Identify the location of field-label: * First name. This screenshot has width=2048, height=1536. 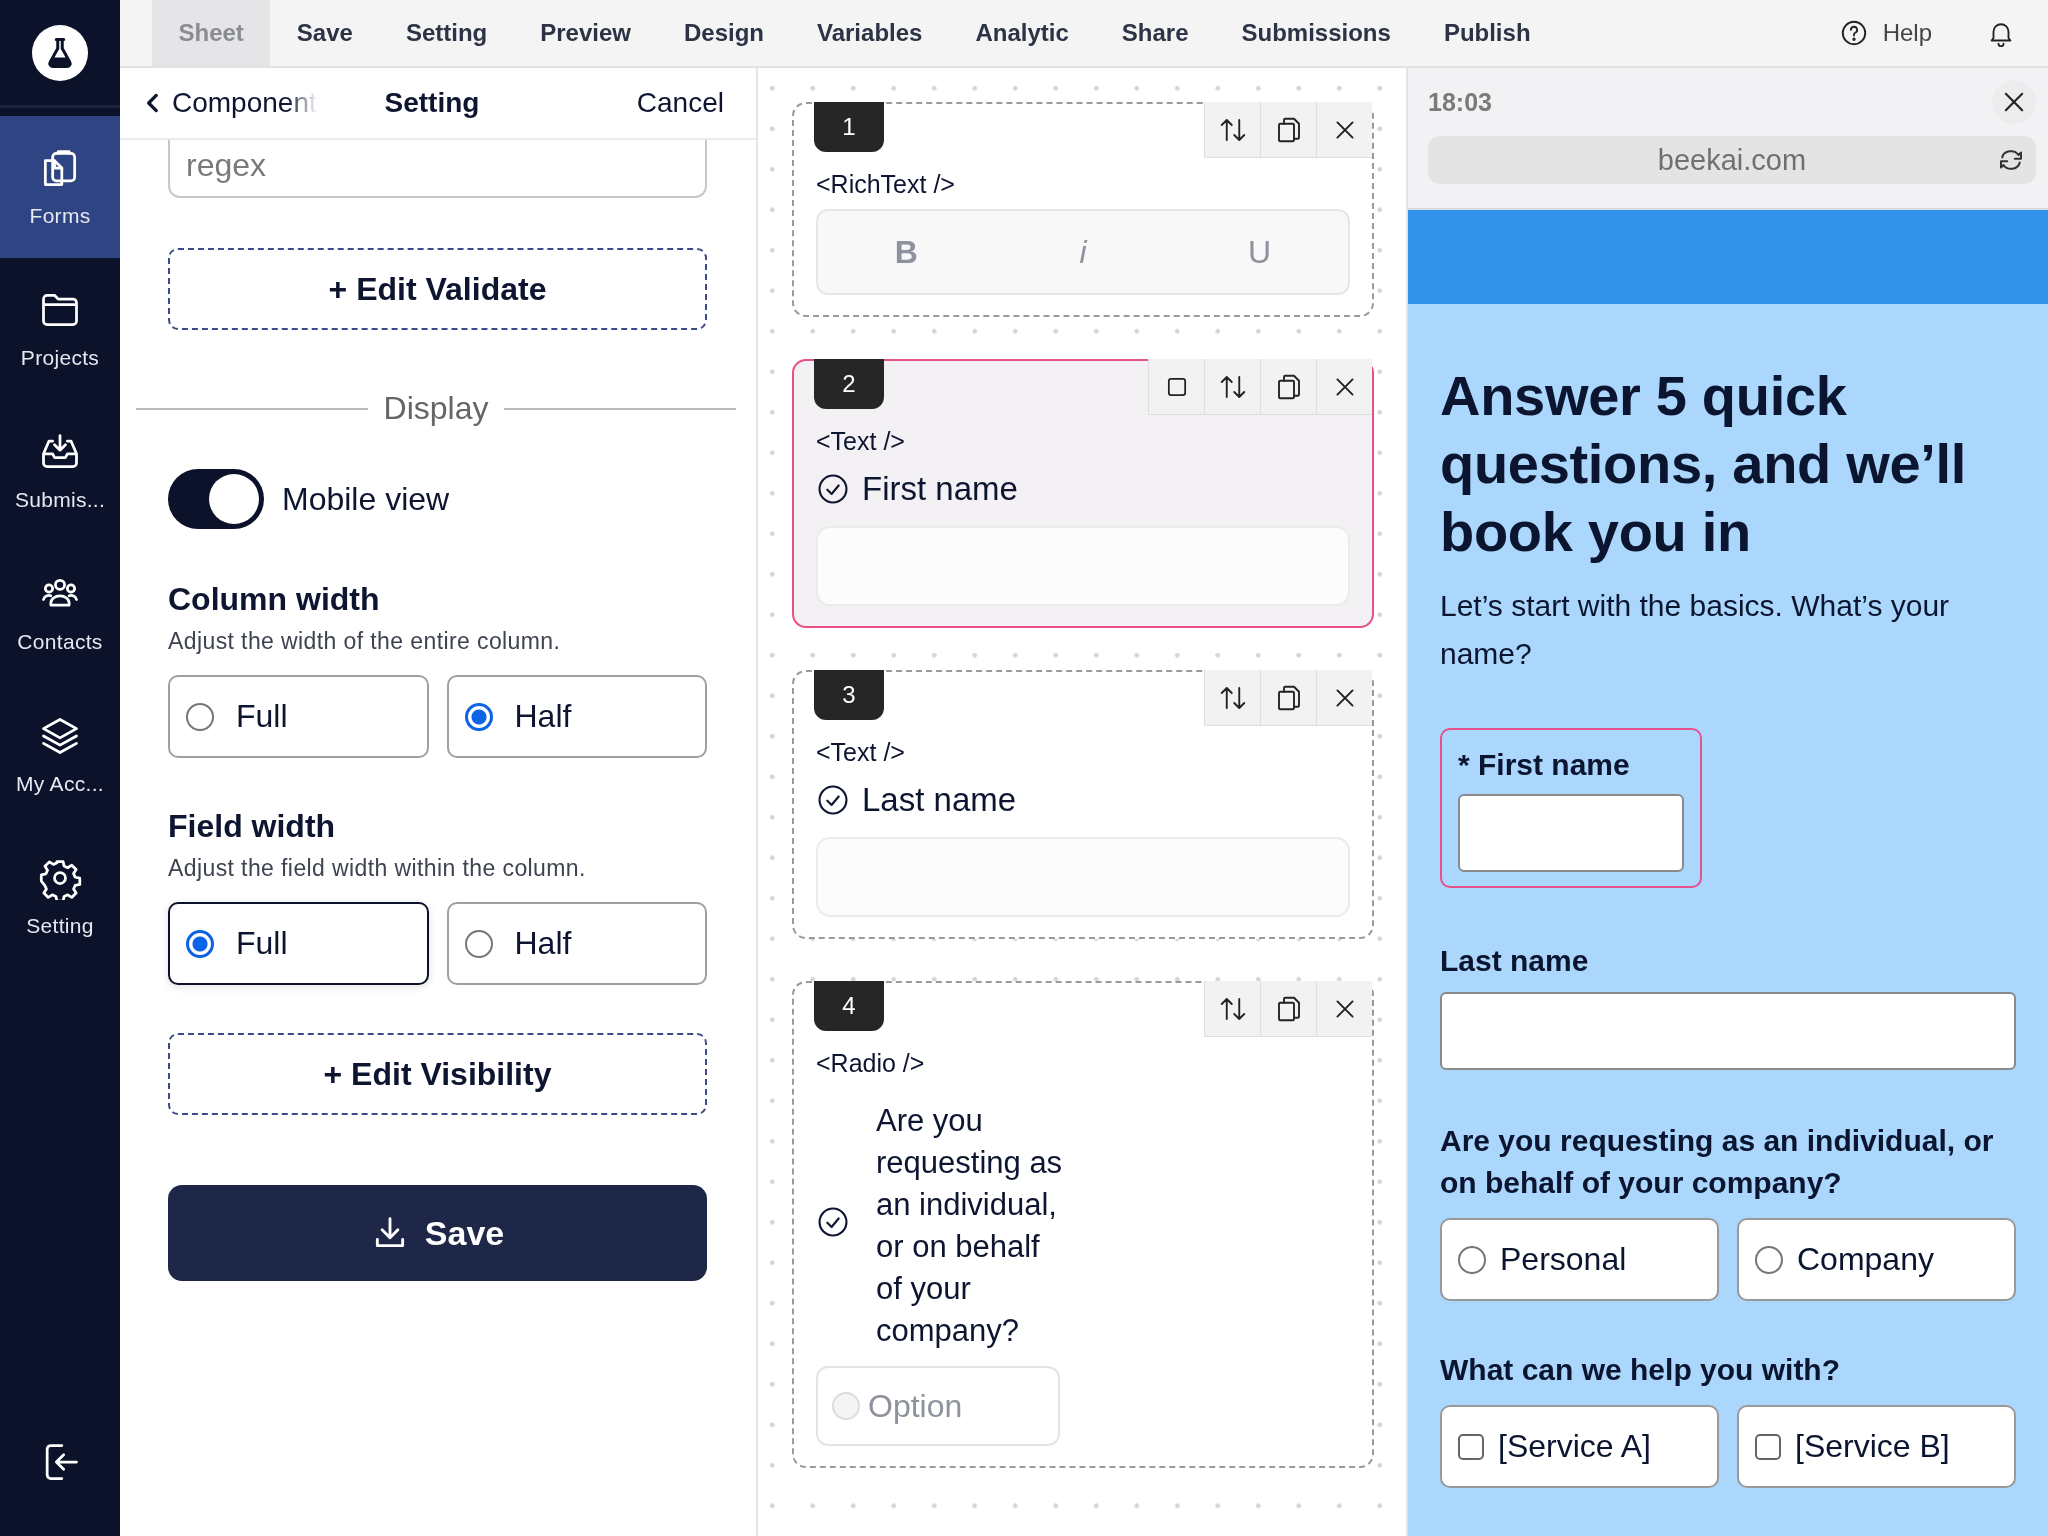
(1544, 765).